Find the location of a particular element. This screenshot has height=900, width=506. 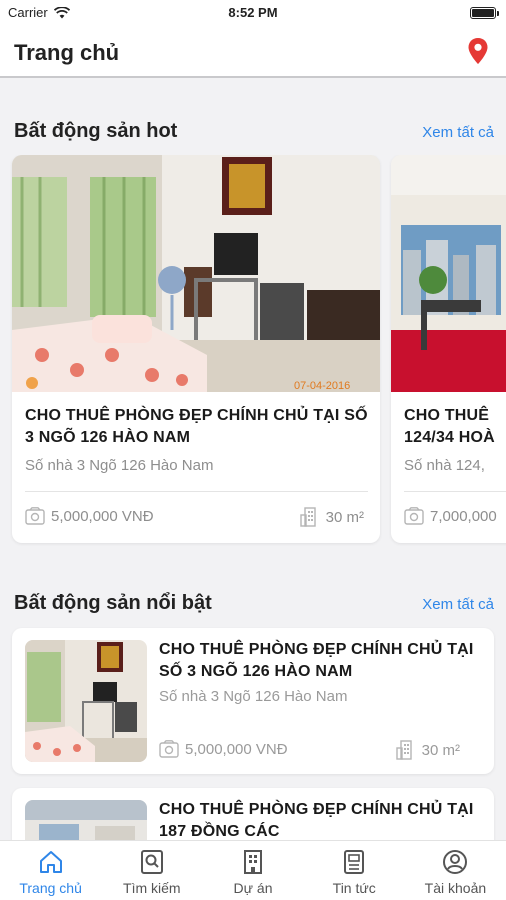

featured-item-price: 5,000,000 VNĐ is located at coordinates (236, 749).